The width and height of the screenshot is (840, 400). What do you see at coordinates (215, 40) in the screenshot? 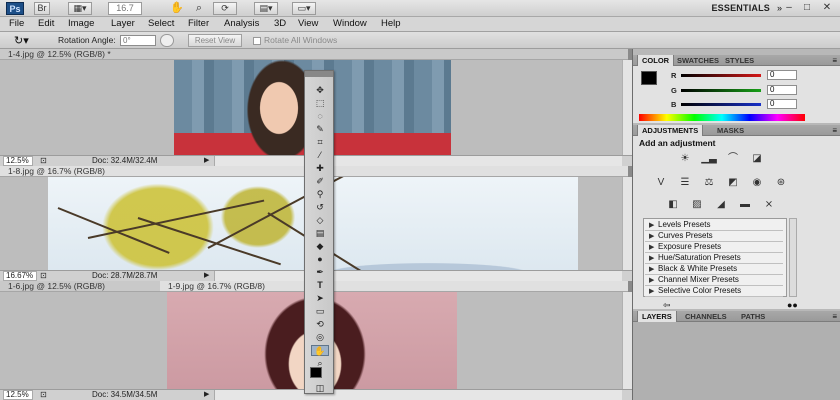
I see `reset-view-button: Reset View` at bounding box center [215, 40].